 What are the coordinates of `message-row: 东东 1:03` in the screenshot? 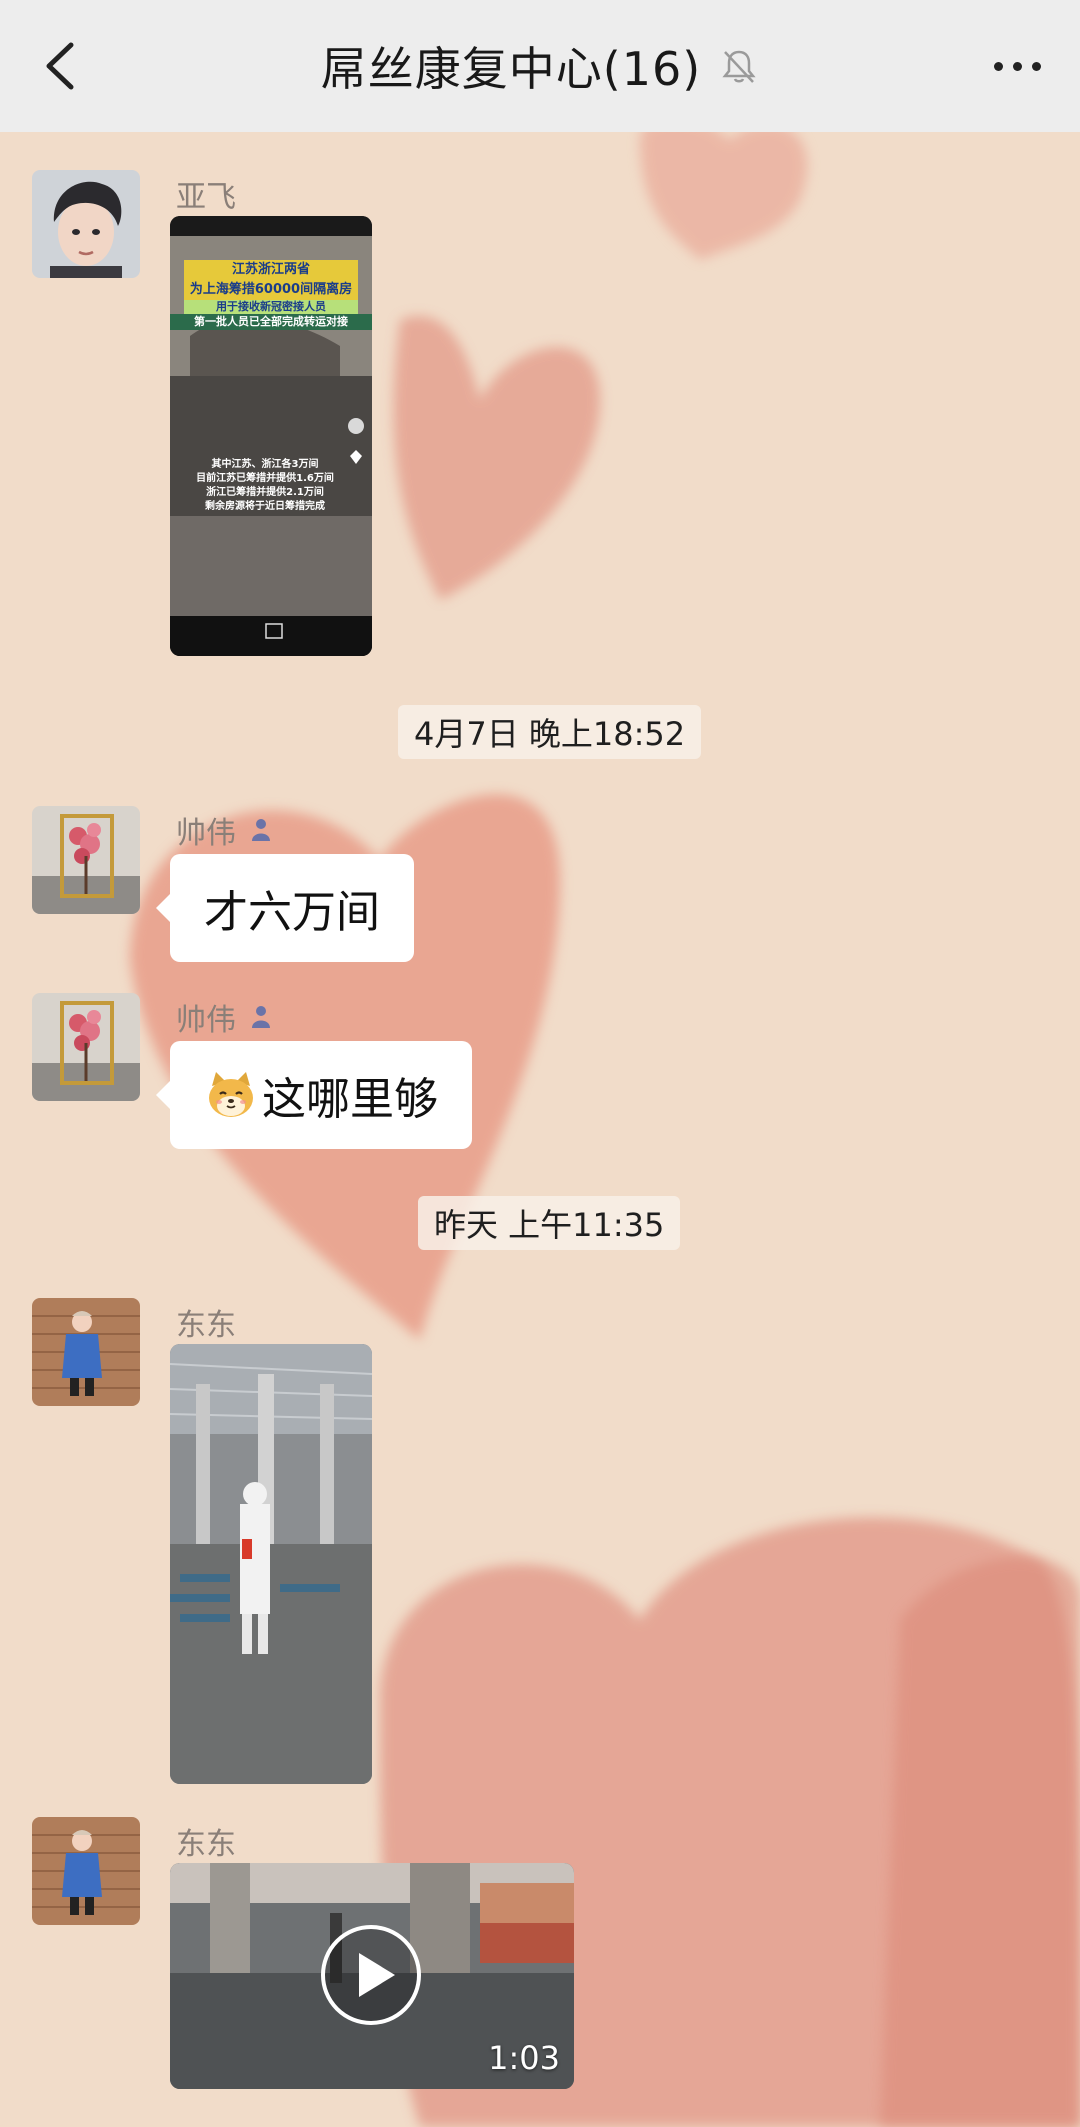 It's located at (532, 1957).